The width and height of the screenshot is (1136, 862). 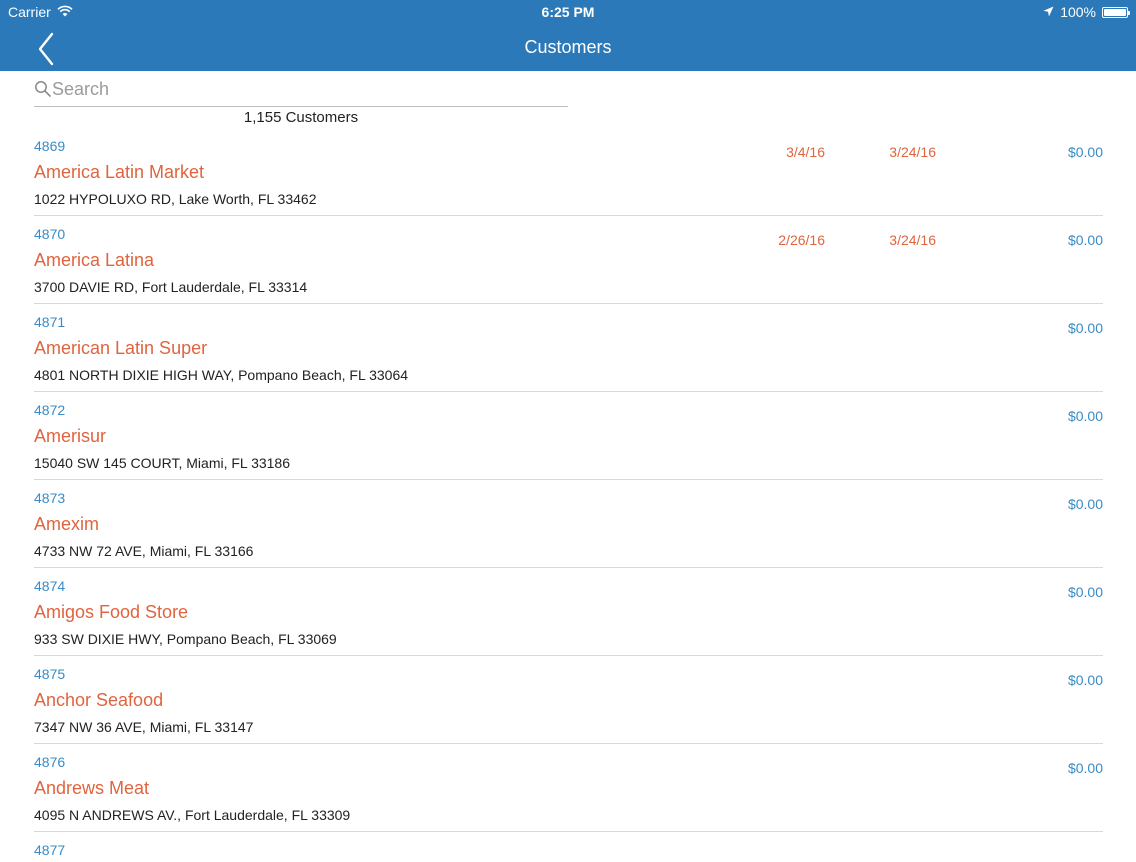 What do you see at coordinates (1078, 12) in the screenshot?
I see `battery-percent: 100%` at bounding box center [1078, 12].